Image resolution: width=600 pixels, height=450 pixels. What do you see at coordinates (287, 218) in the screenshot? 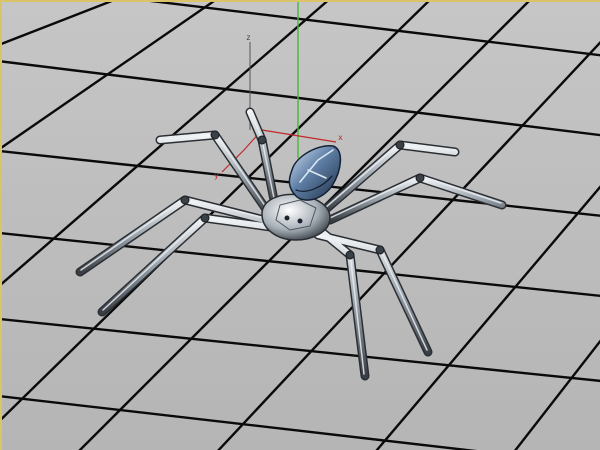
I see `spider-eye-left` at bounding box center [287, 218].